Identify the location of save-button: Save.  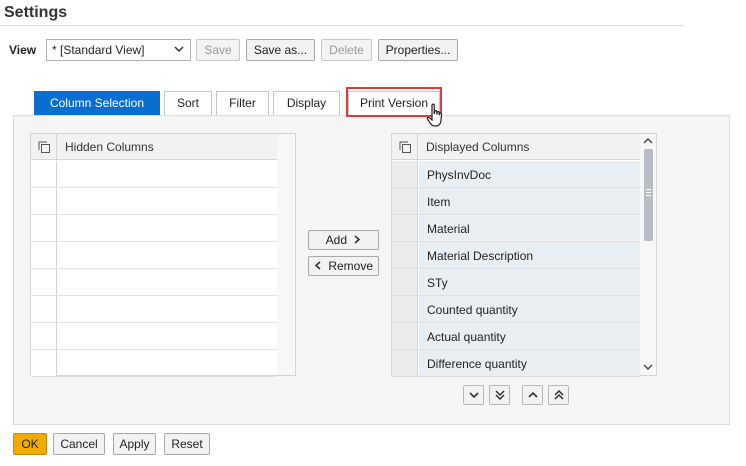
(218, 50).